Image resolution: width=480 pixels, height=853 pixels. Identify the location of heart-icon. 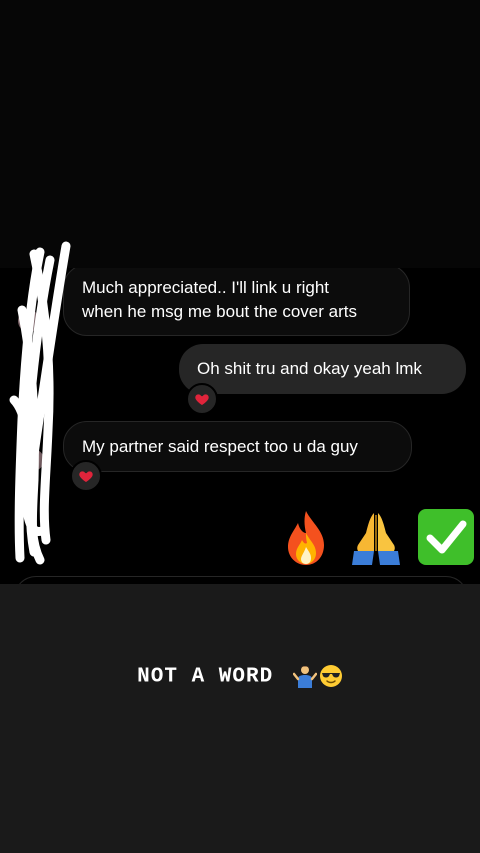
(202, 399).